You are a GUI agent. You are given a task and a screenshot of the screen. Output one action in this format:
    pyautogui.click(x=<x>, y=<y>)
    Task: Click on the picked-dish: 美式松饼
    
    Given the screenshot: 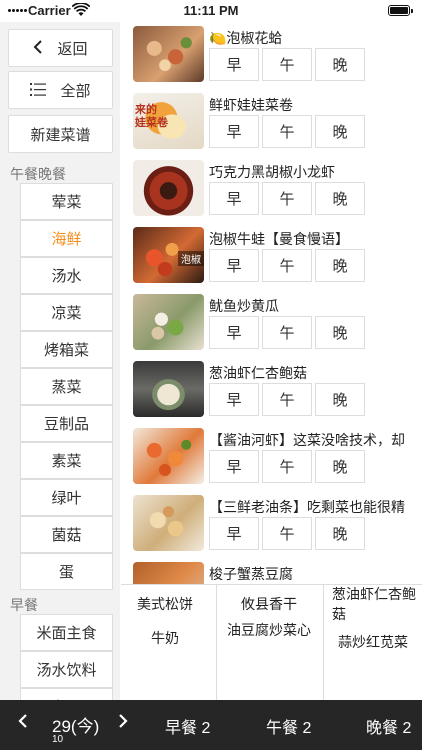 What is the action you would take?
    pyautogui.click(x=165, y=605)
    